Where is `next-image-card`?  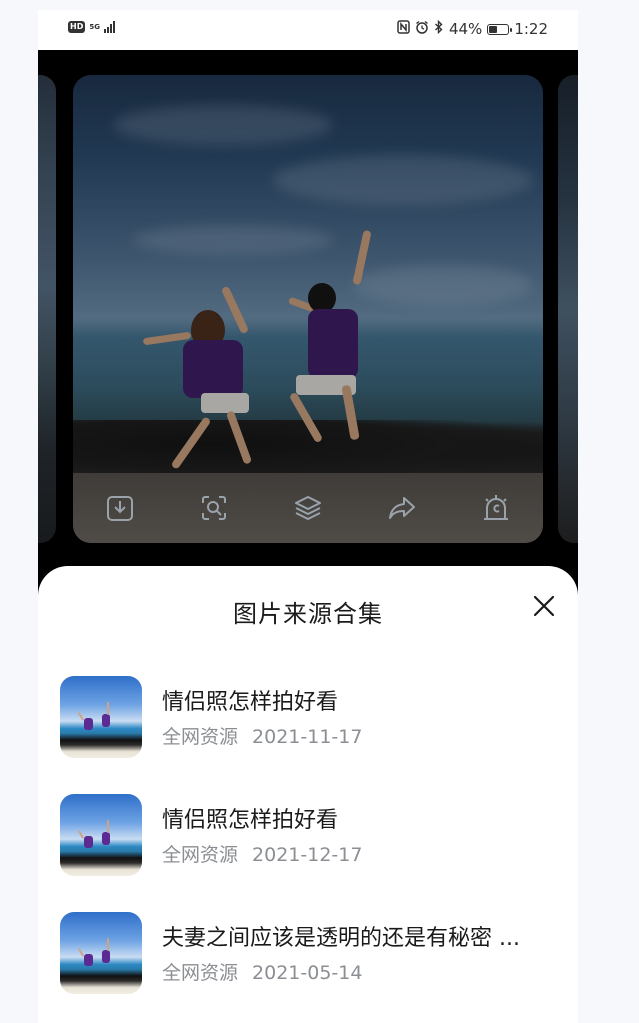
next-image-card is located at coordinates (568, 309).